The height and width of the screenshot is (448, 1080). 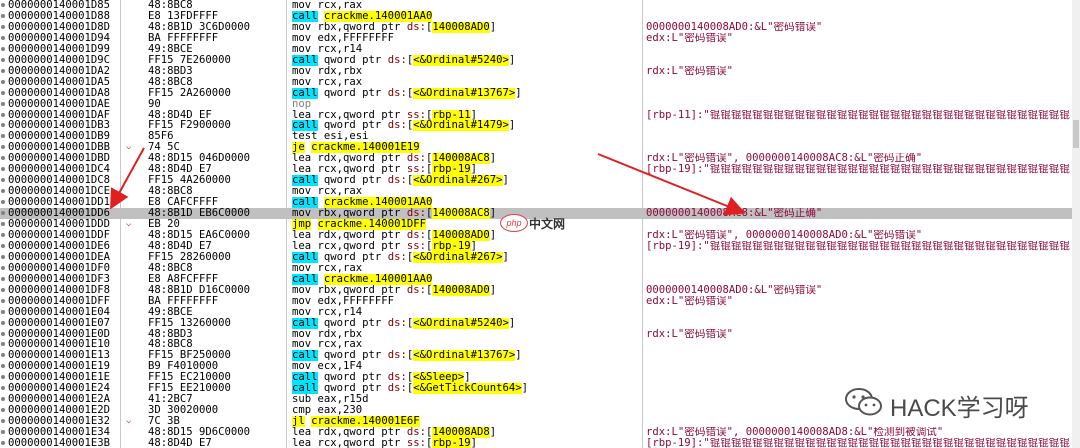 What do you see at coordinates (671, 184) in the screenshot?
I see `arrow-to-comment` at bounding box center [671, 184].